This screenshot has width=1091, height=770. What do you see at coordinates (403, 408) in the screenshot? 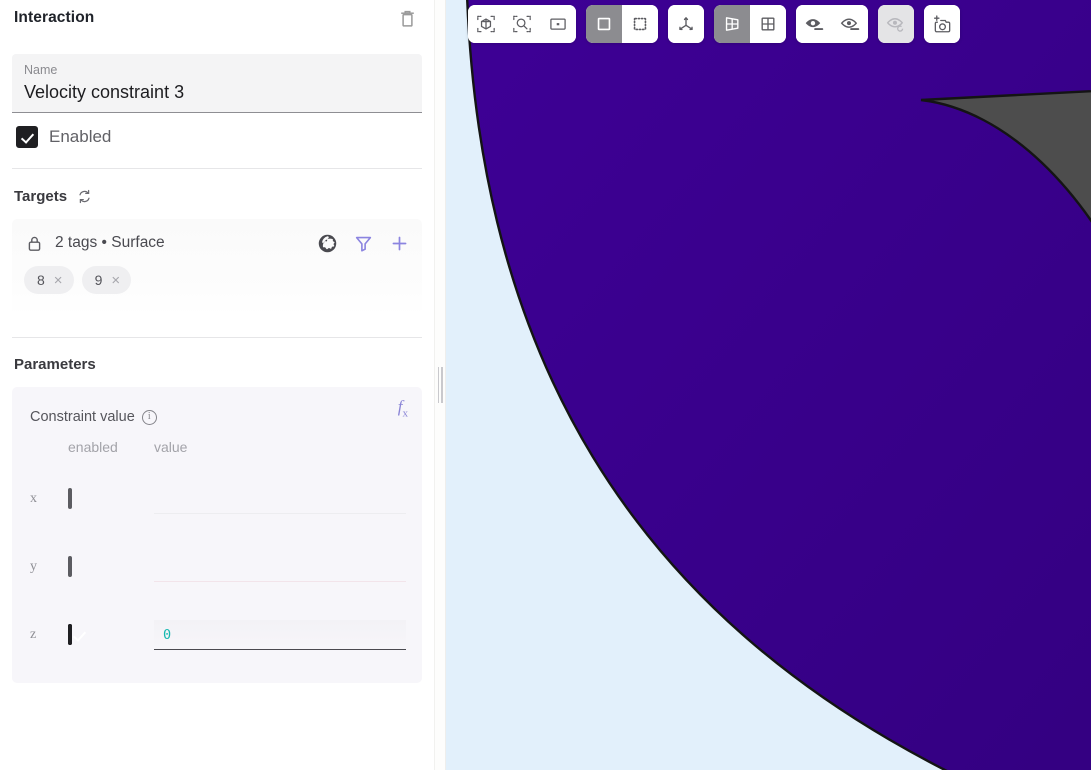
I see `function-editor-icon: fx` at bounding box center [403, 408].